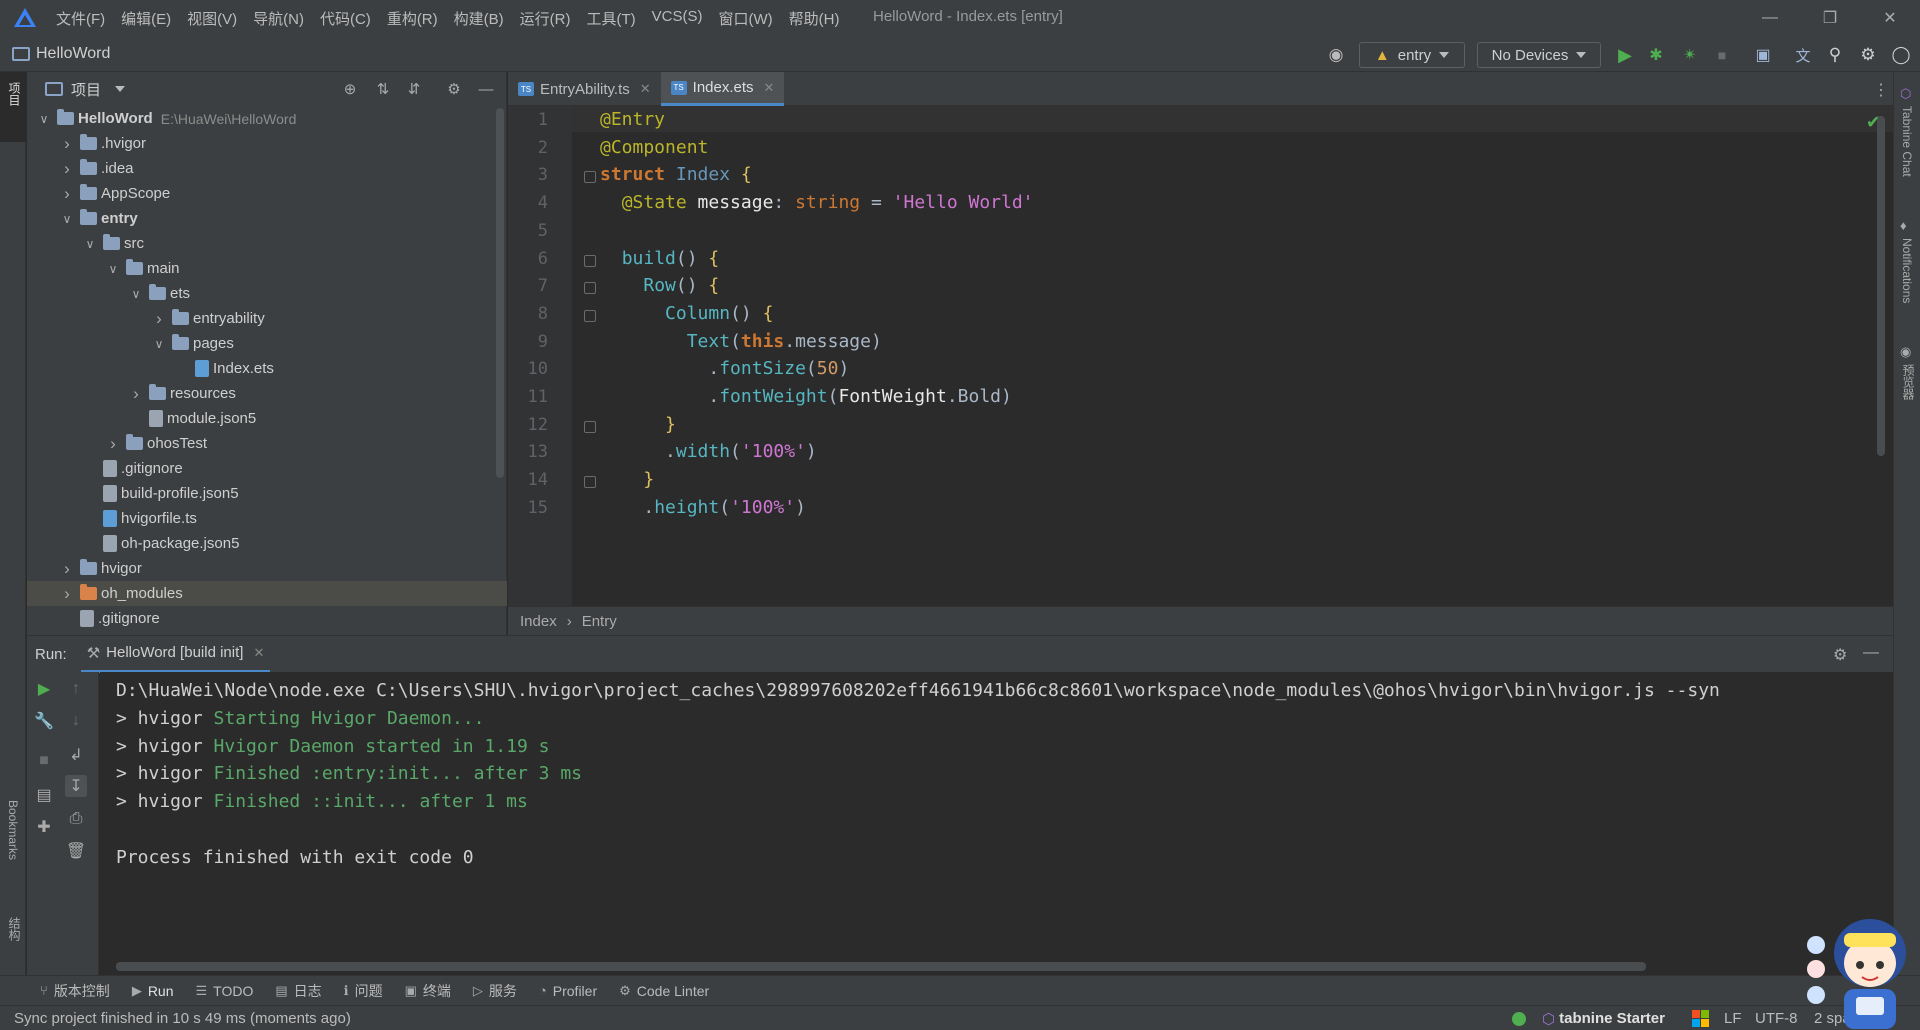 The height and width of the screenshot is (1030, 1920). Describe the element at coordinates (1690, 55) in the screenshot. I see `attach-debugger-icon: ✴` at that location.